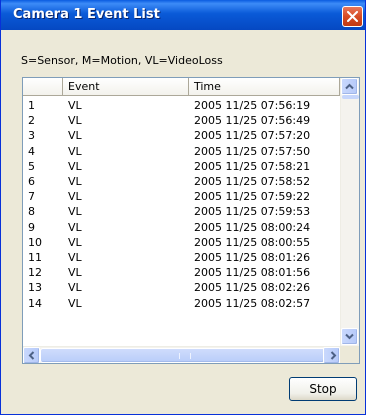  What do you see at coordinates (31, 212) in the screenshot?
I see `row-index-cell: 8` at bounding box center [31, 212].